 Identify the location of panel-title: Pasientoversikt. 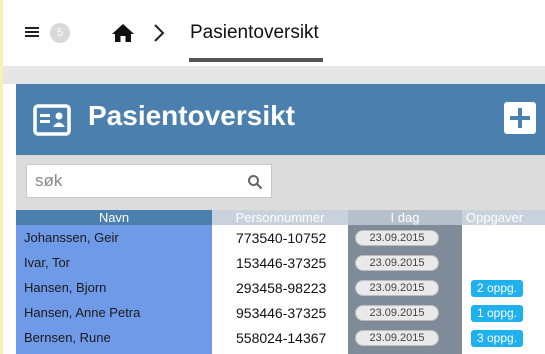
(191, 115).